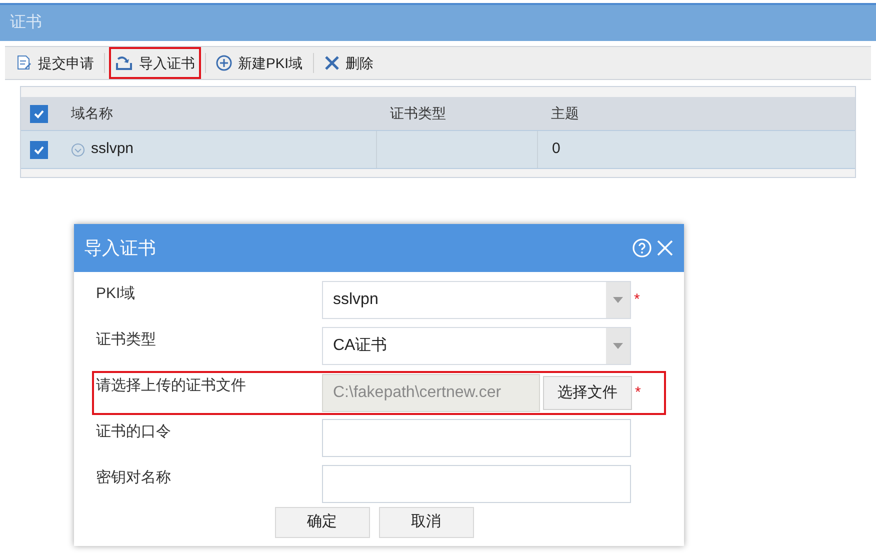 The width and height of the screenshot is (876, 555). What do you see at coordinates (26, 22) in the screenshot?
I see `window-title: 证书` at bounding box center [26, 22].